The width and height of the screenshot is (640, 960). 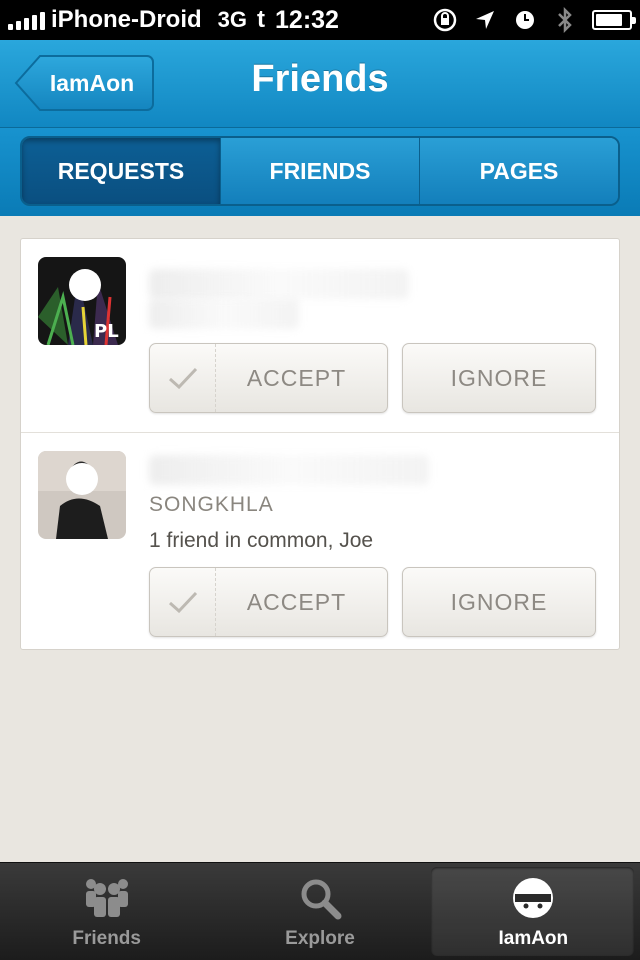 I want to click on mutual-friends-text: 1 friend in common, Joe, so click(x=261, y=540).